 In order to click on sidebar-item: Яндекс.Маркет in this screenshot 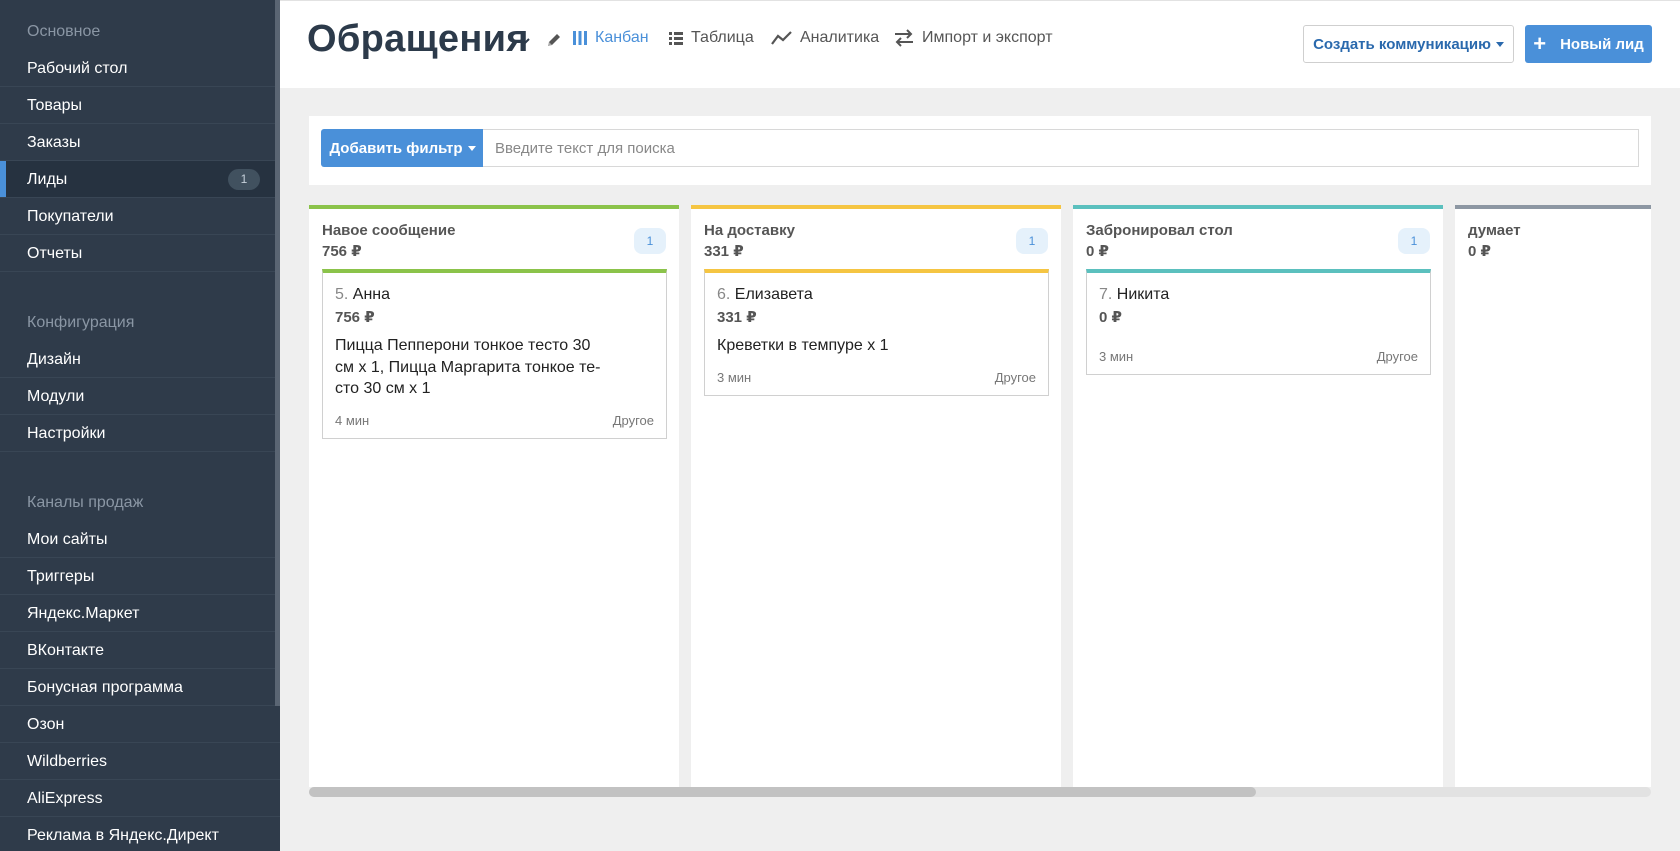, I will do `click(140, 613)`.